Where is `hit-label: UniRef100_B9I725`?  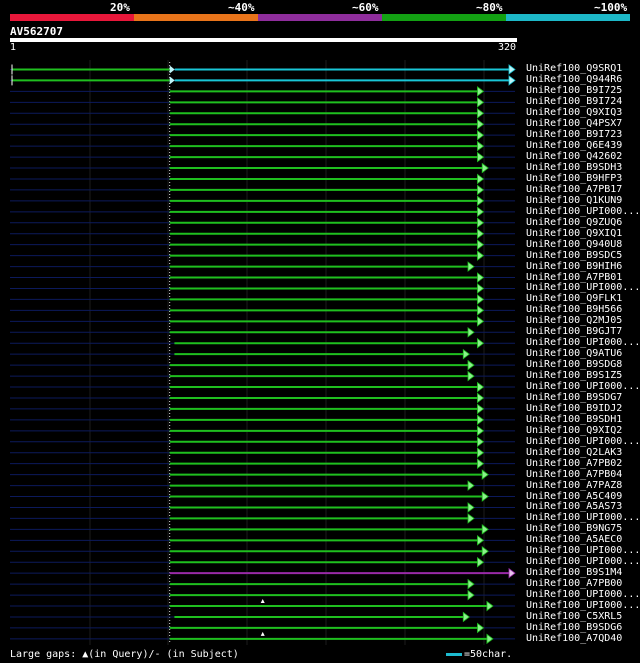
hit-label: UniRef100_B9I725 is located at coordinates (574, 90).